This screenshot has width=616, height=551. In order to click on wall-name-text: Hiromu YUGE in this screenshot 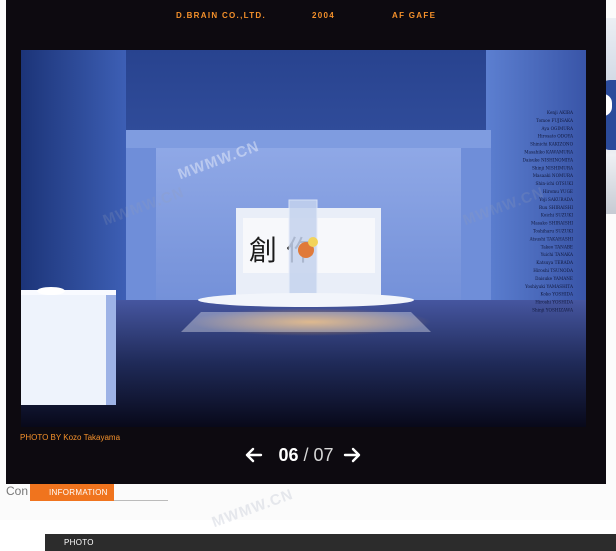, I will do `click(558, 191)`.